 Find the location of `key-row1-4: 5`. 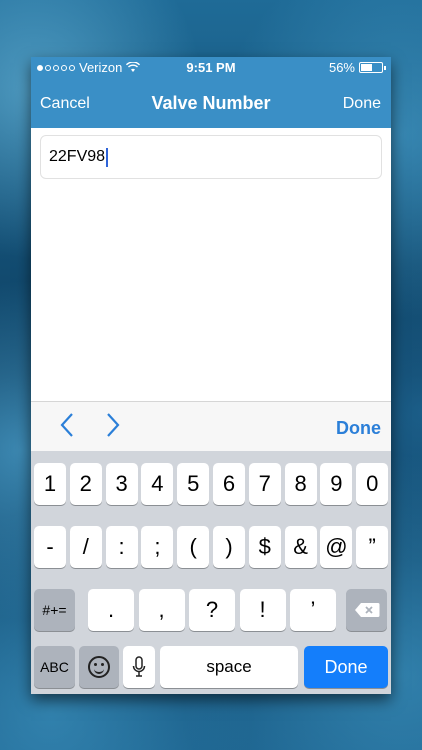

key-row1-4: 5 is located at coordinates (193, 484).